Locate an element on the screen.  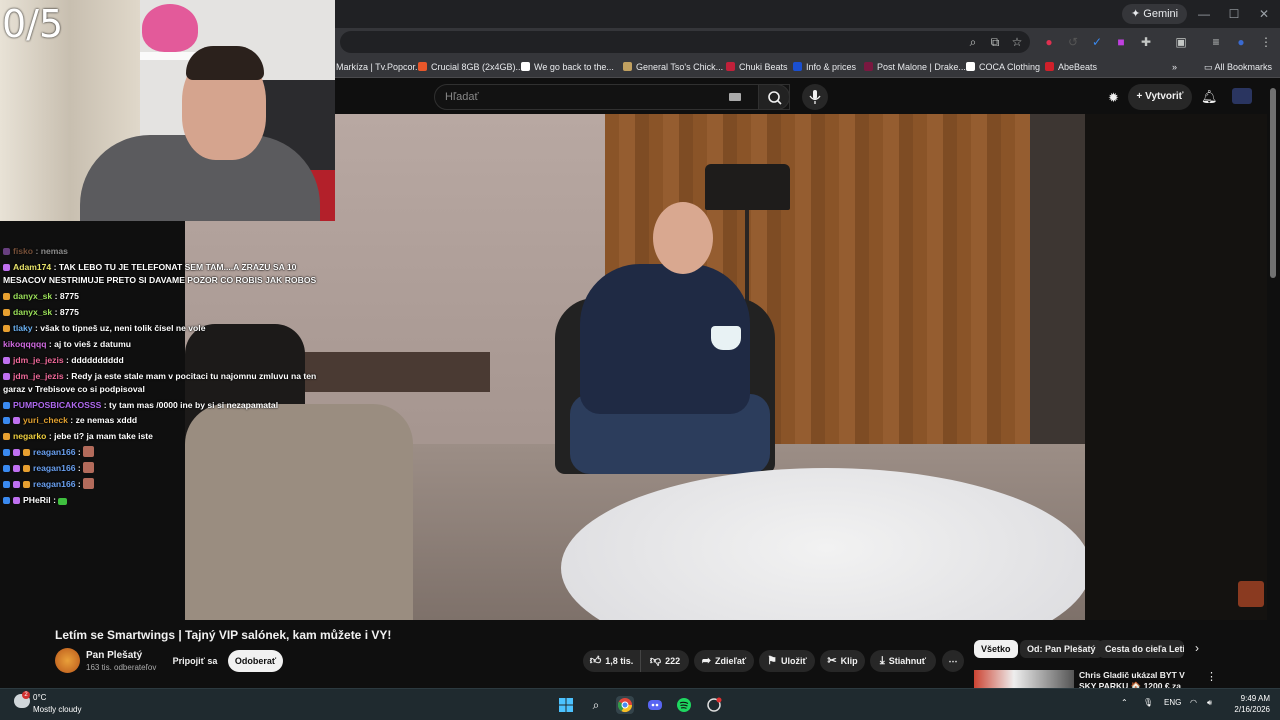
app-icon is located at coordinates (714, 705).